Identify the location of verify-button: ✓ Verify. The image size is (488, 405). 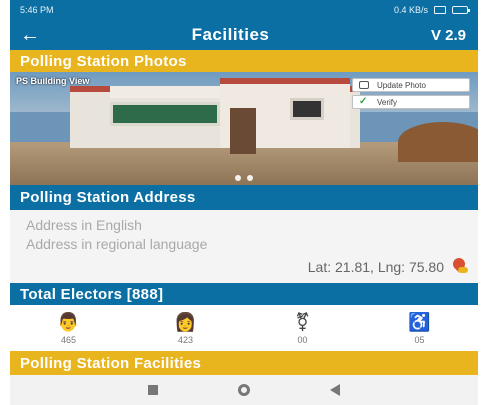
(411, 102).